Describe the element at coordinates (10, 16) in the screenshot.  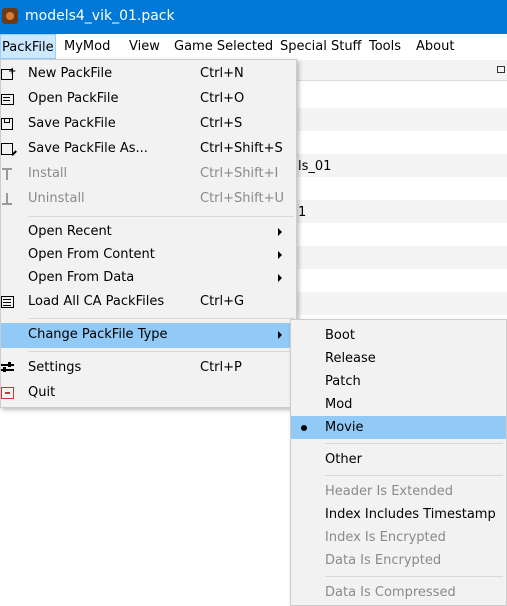
I see `app-icon` at that location.